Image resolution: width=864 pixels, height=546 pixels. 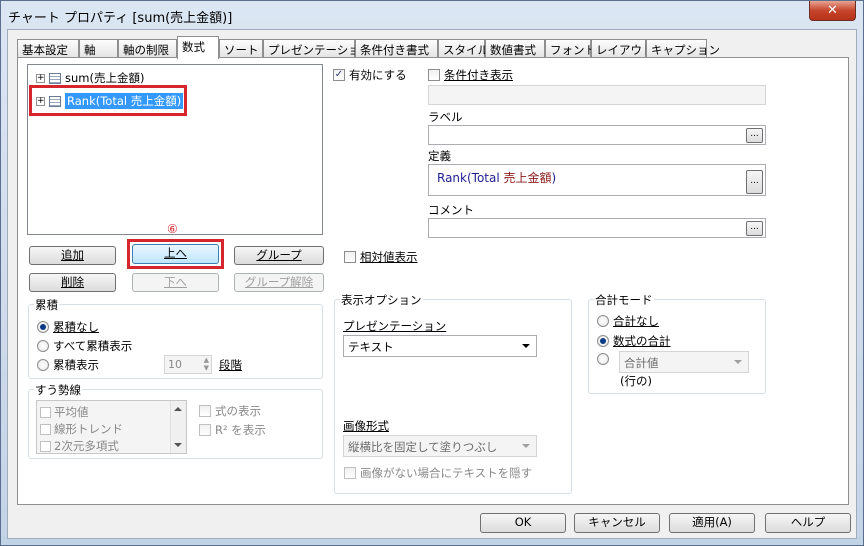 I want to click on down-button: 下へ, so click(x=175, y=282).